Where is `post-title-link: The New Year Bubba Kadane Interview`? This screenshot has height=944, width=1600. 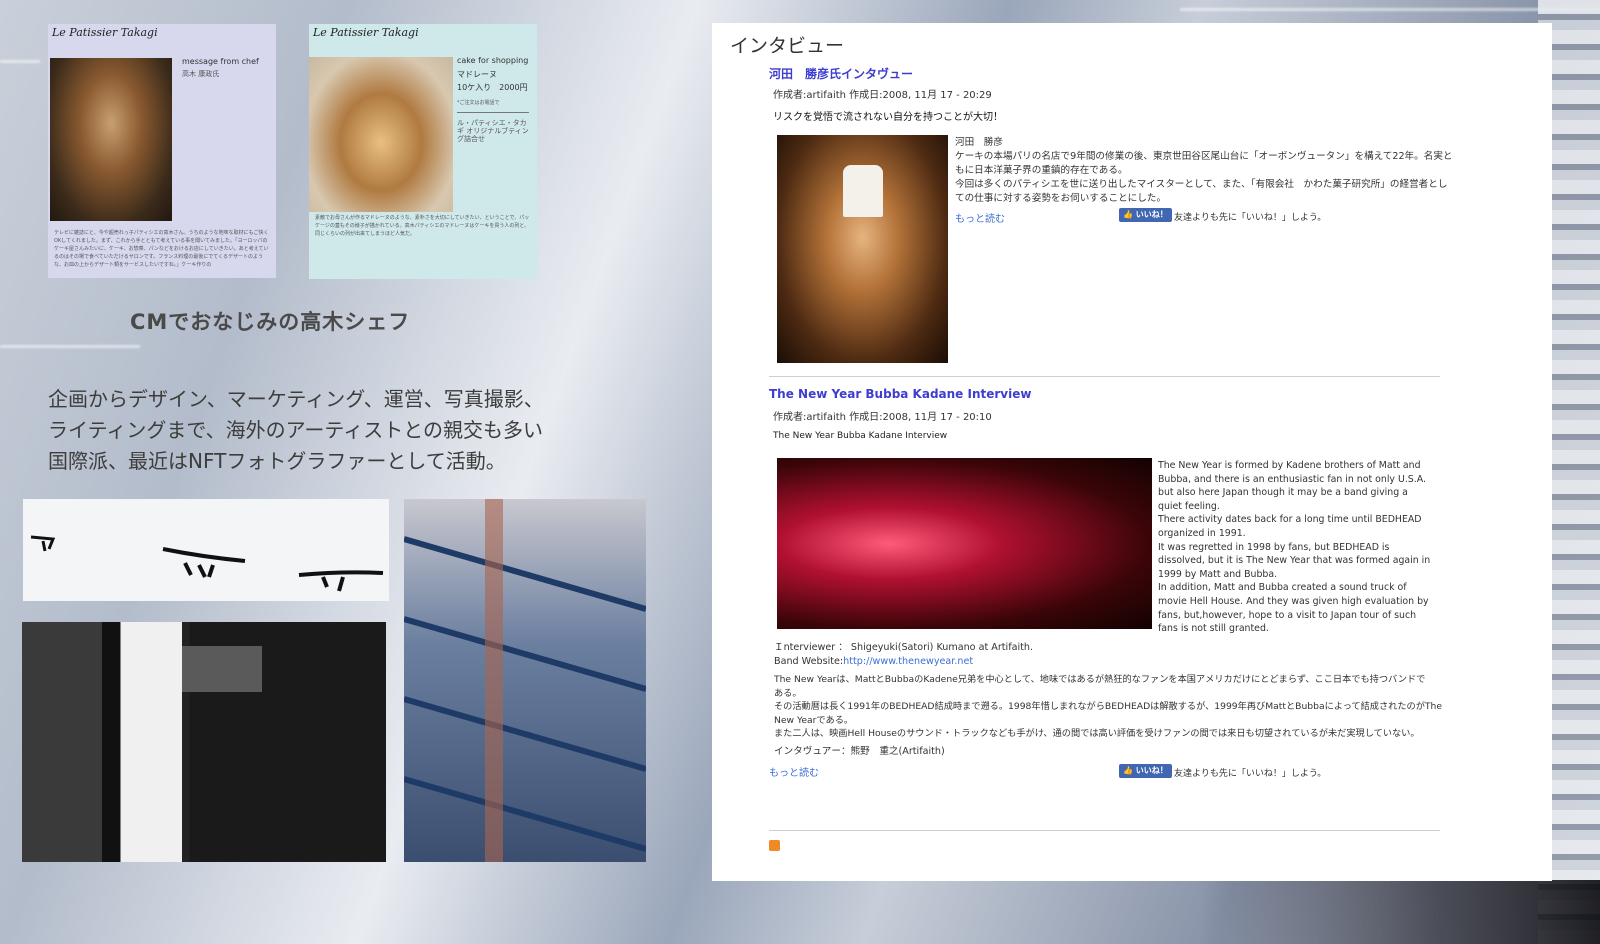
post-title-link: The New Year Bubba Kadane Interview is located at coordinates (900, 394).